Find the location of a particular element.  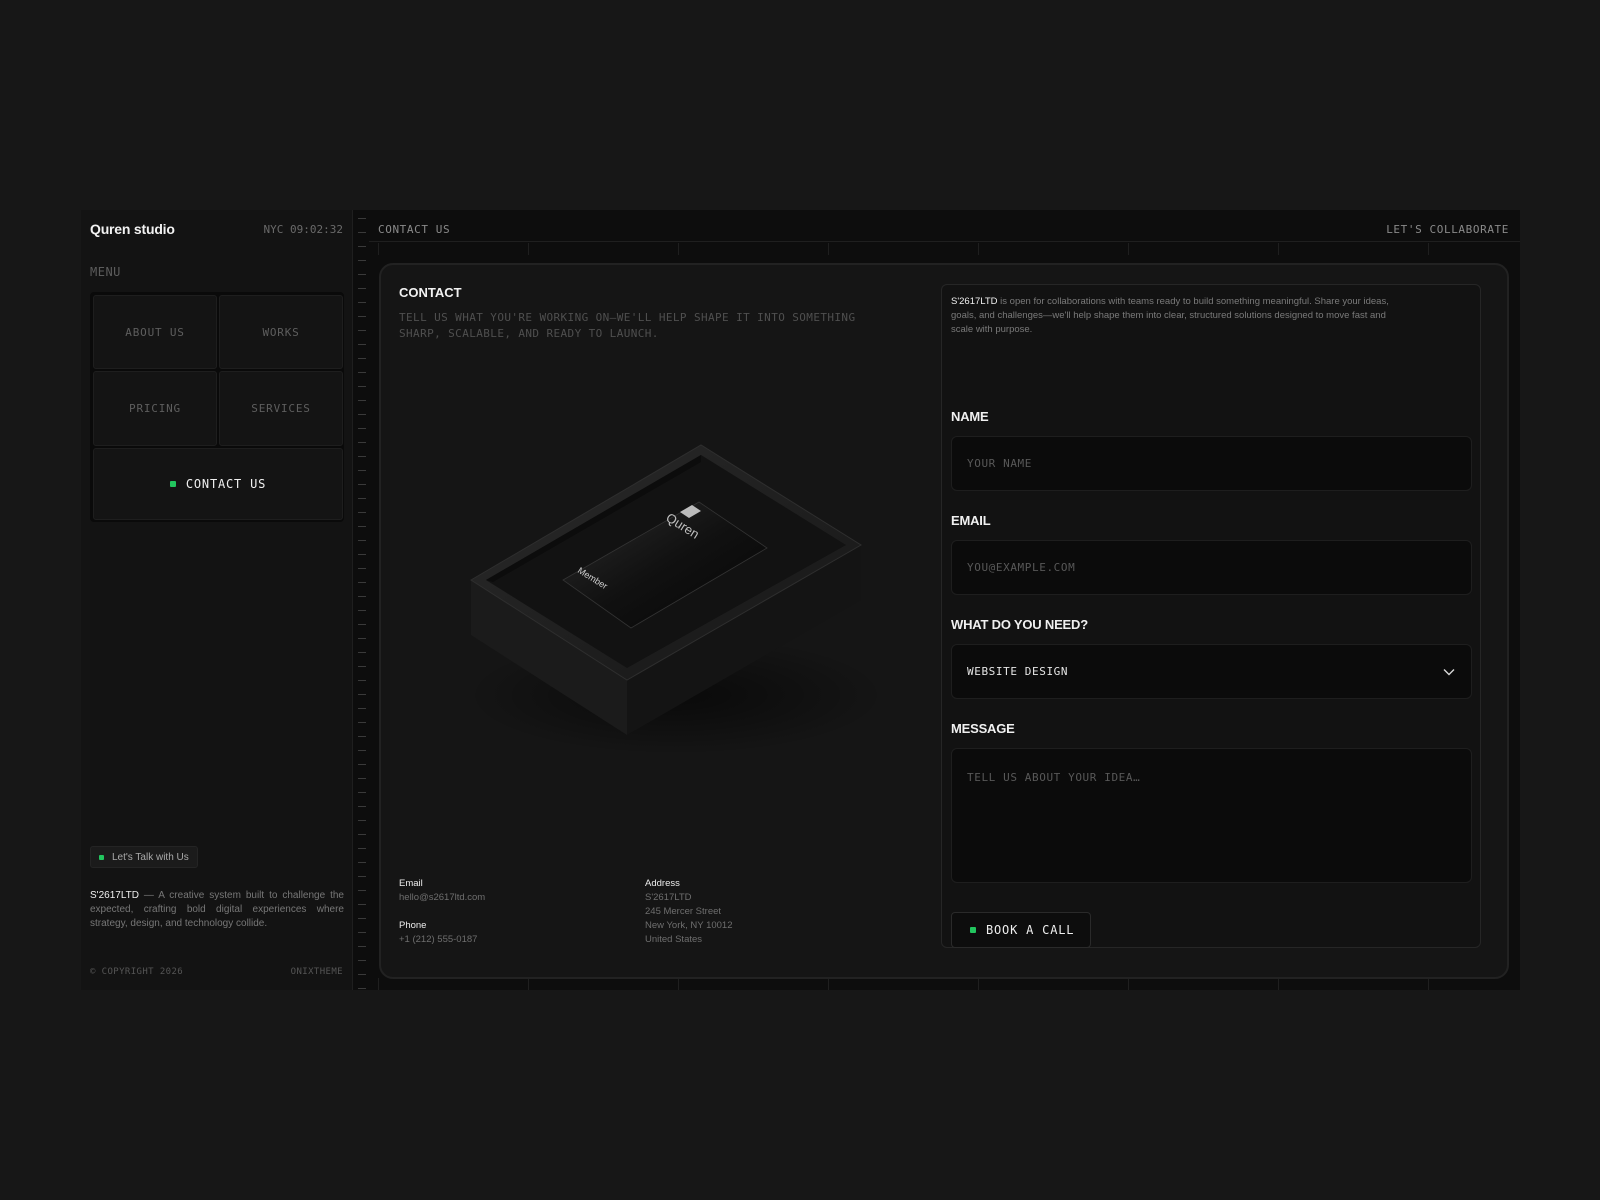

address-line: United States is located at coordinates (674, 939).